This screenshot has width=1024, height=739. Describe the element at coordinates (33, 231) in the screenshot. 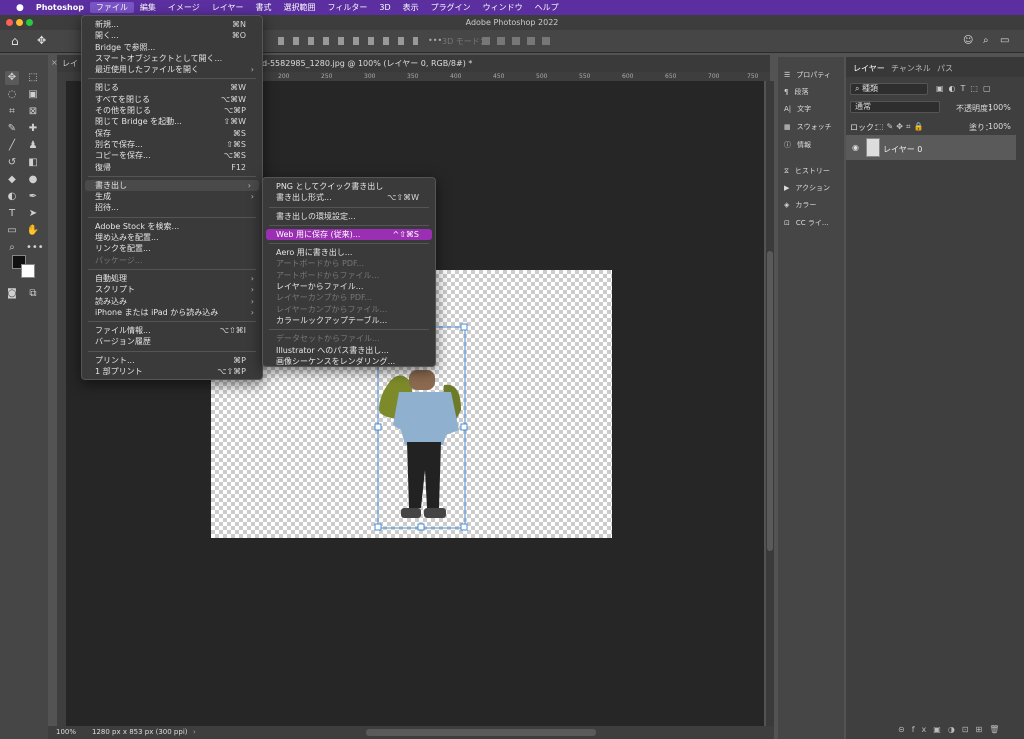

I see `hand-tool-icon: ✋` at that location.